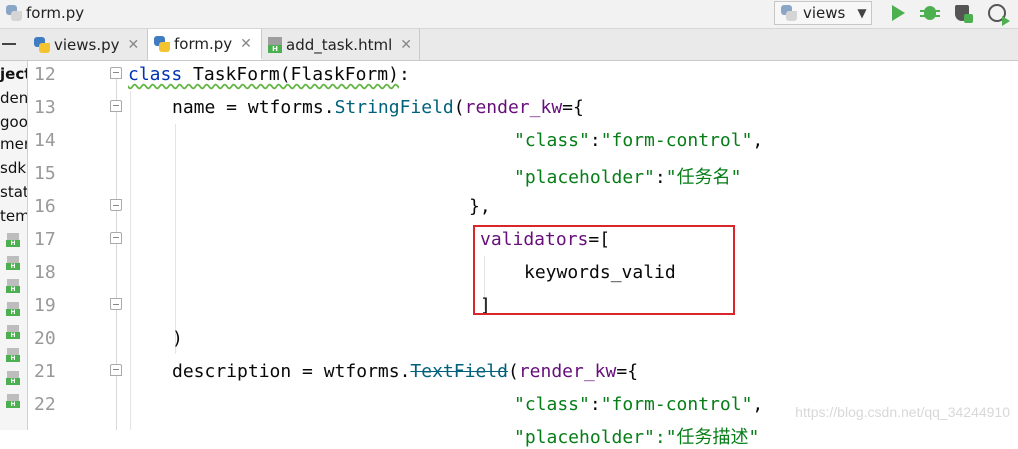 Image resolution: width=1018 pixels, height=449 pixels. Describe the element at coordinates (45, 371) in the screenshot. I see `line-number: 21` at that location.